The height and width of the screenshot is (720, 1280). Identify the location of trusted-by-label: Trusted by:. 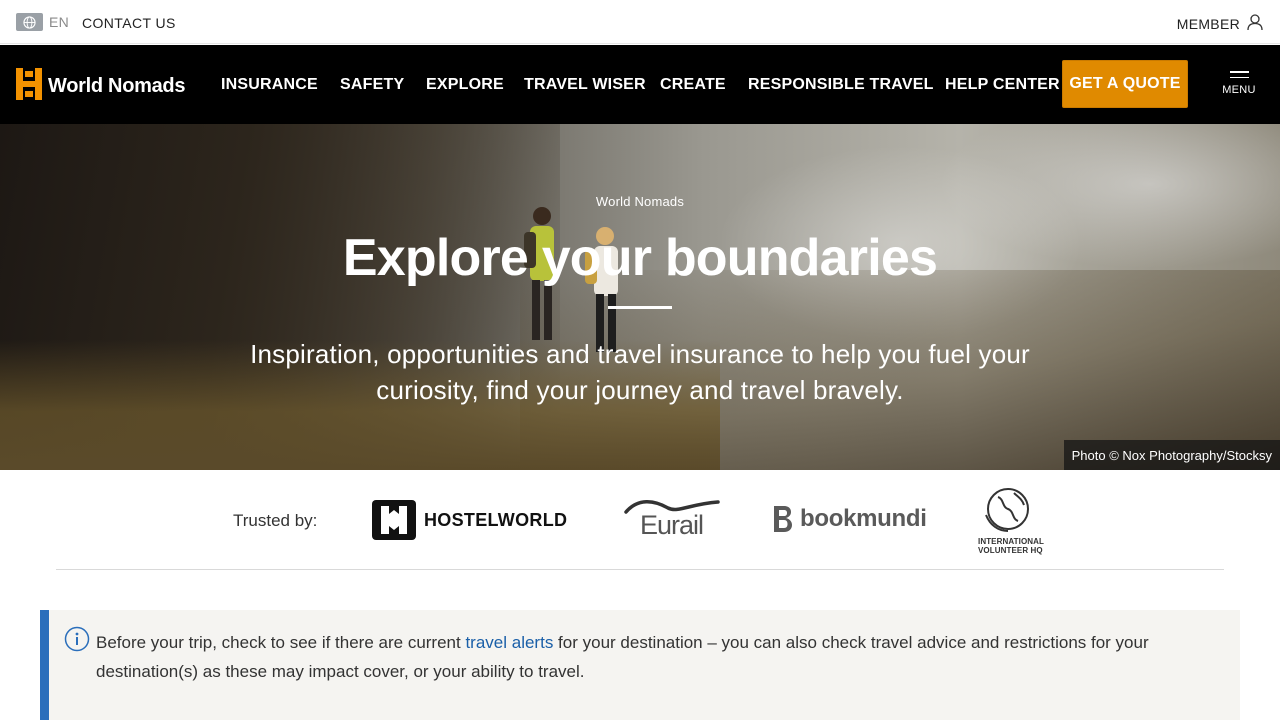
(275, 520).